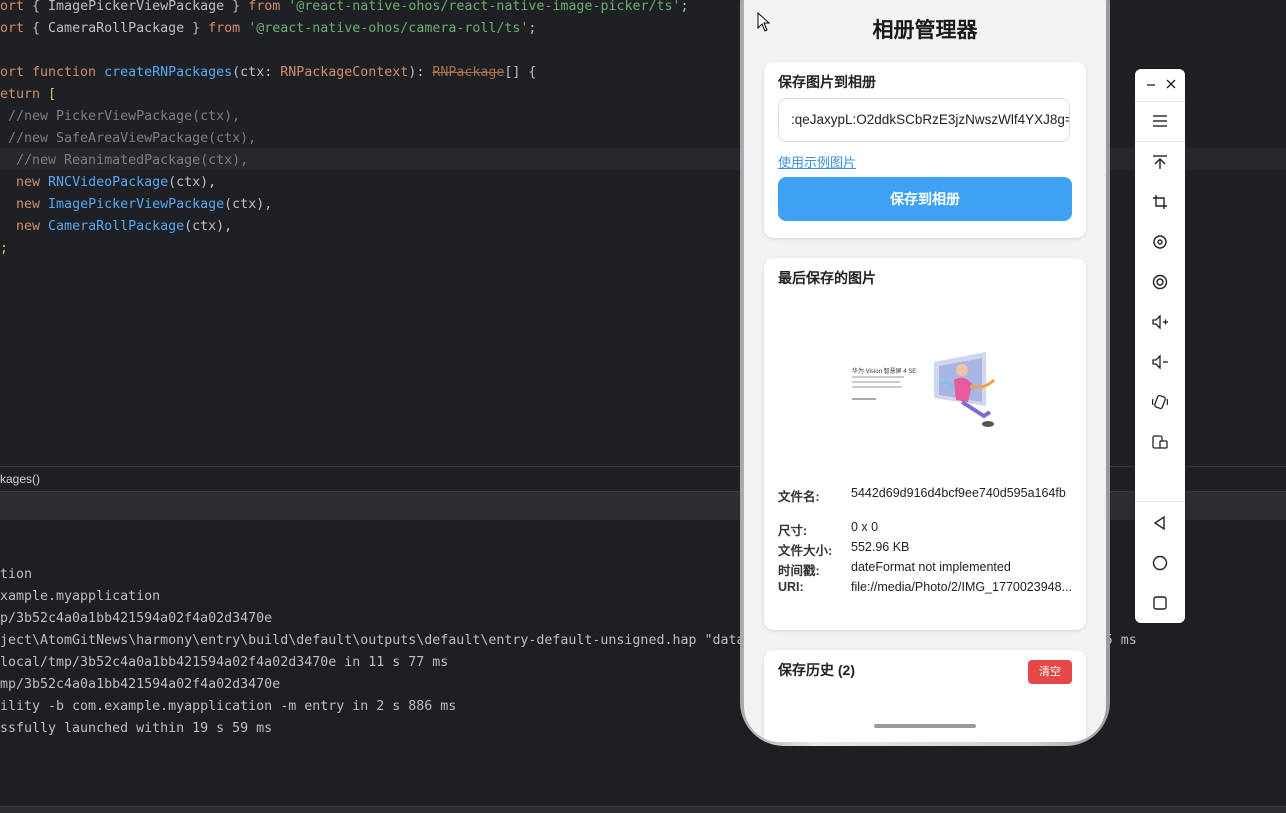  Describe the element at coordinates (1160, 603) in the screenshot. I see `recent-apps-icon` at that location.